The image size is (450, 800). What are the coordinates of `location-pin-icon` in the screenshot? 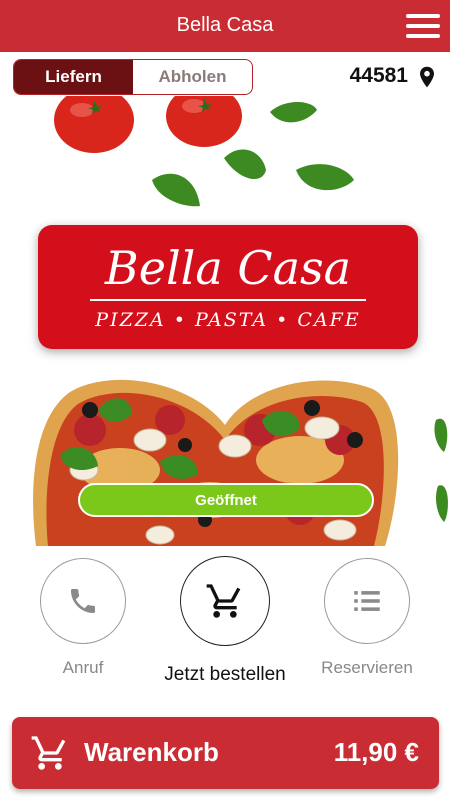 It's located at (427, 77).